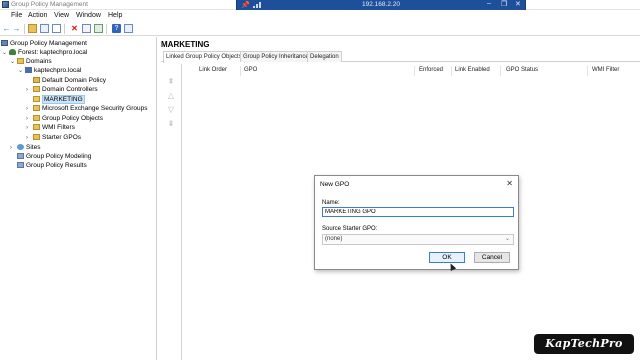 Image resolution: width=640 pixels, height=360 pixels. Describe the element at coordinates (605, 70) in the screenshot. I see `column-wmi-filter: WMI Filter` at that location.